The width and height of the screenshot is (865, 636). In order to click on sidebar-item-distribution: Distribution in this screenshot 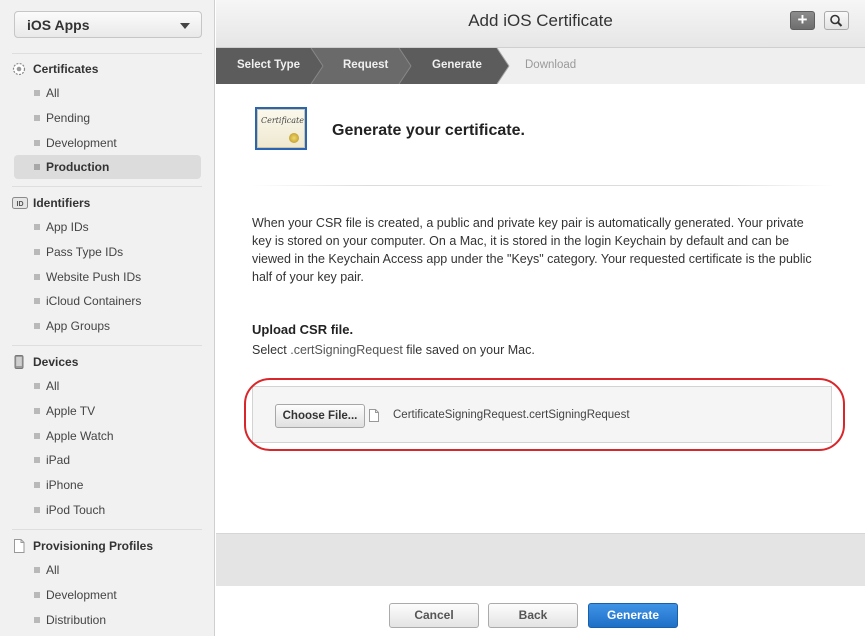, I will do `click(107, 620)`.